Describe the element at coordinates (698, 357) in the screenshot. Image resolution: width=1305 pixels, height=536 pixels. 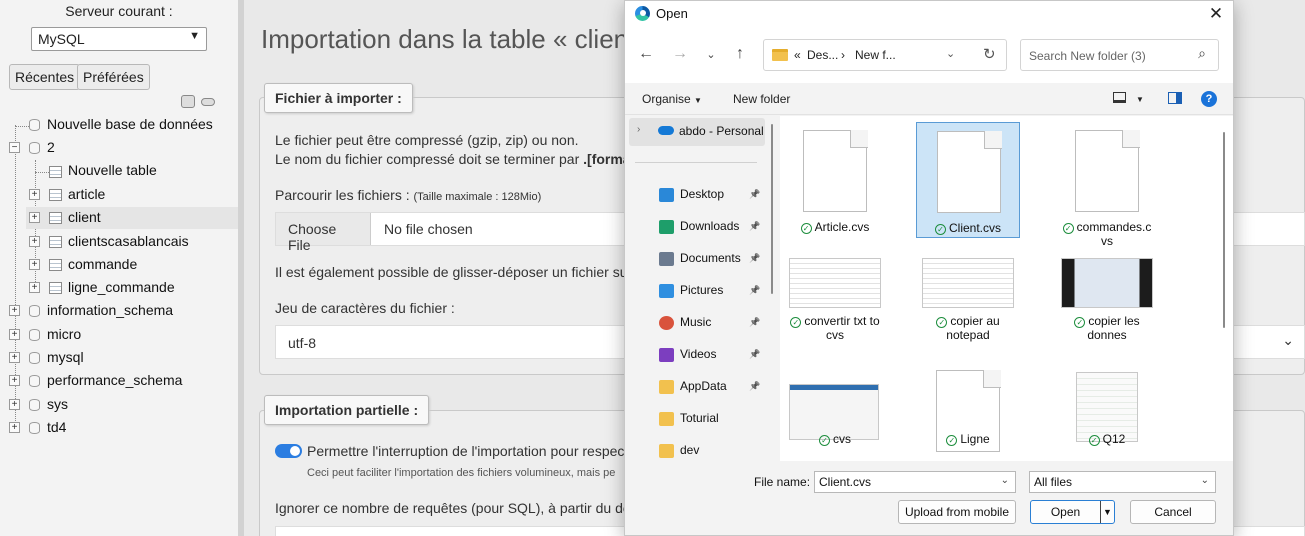
I see `sidebar-item-videos: Videos` at that location.